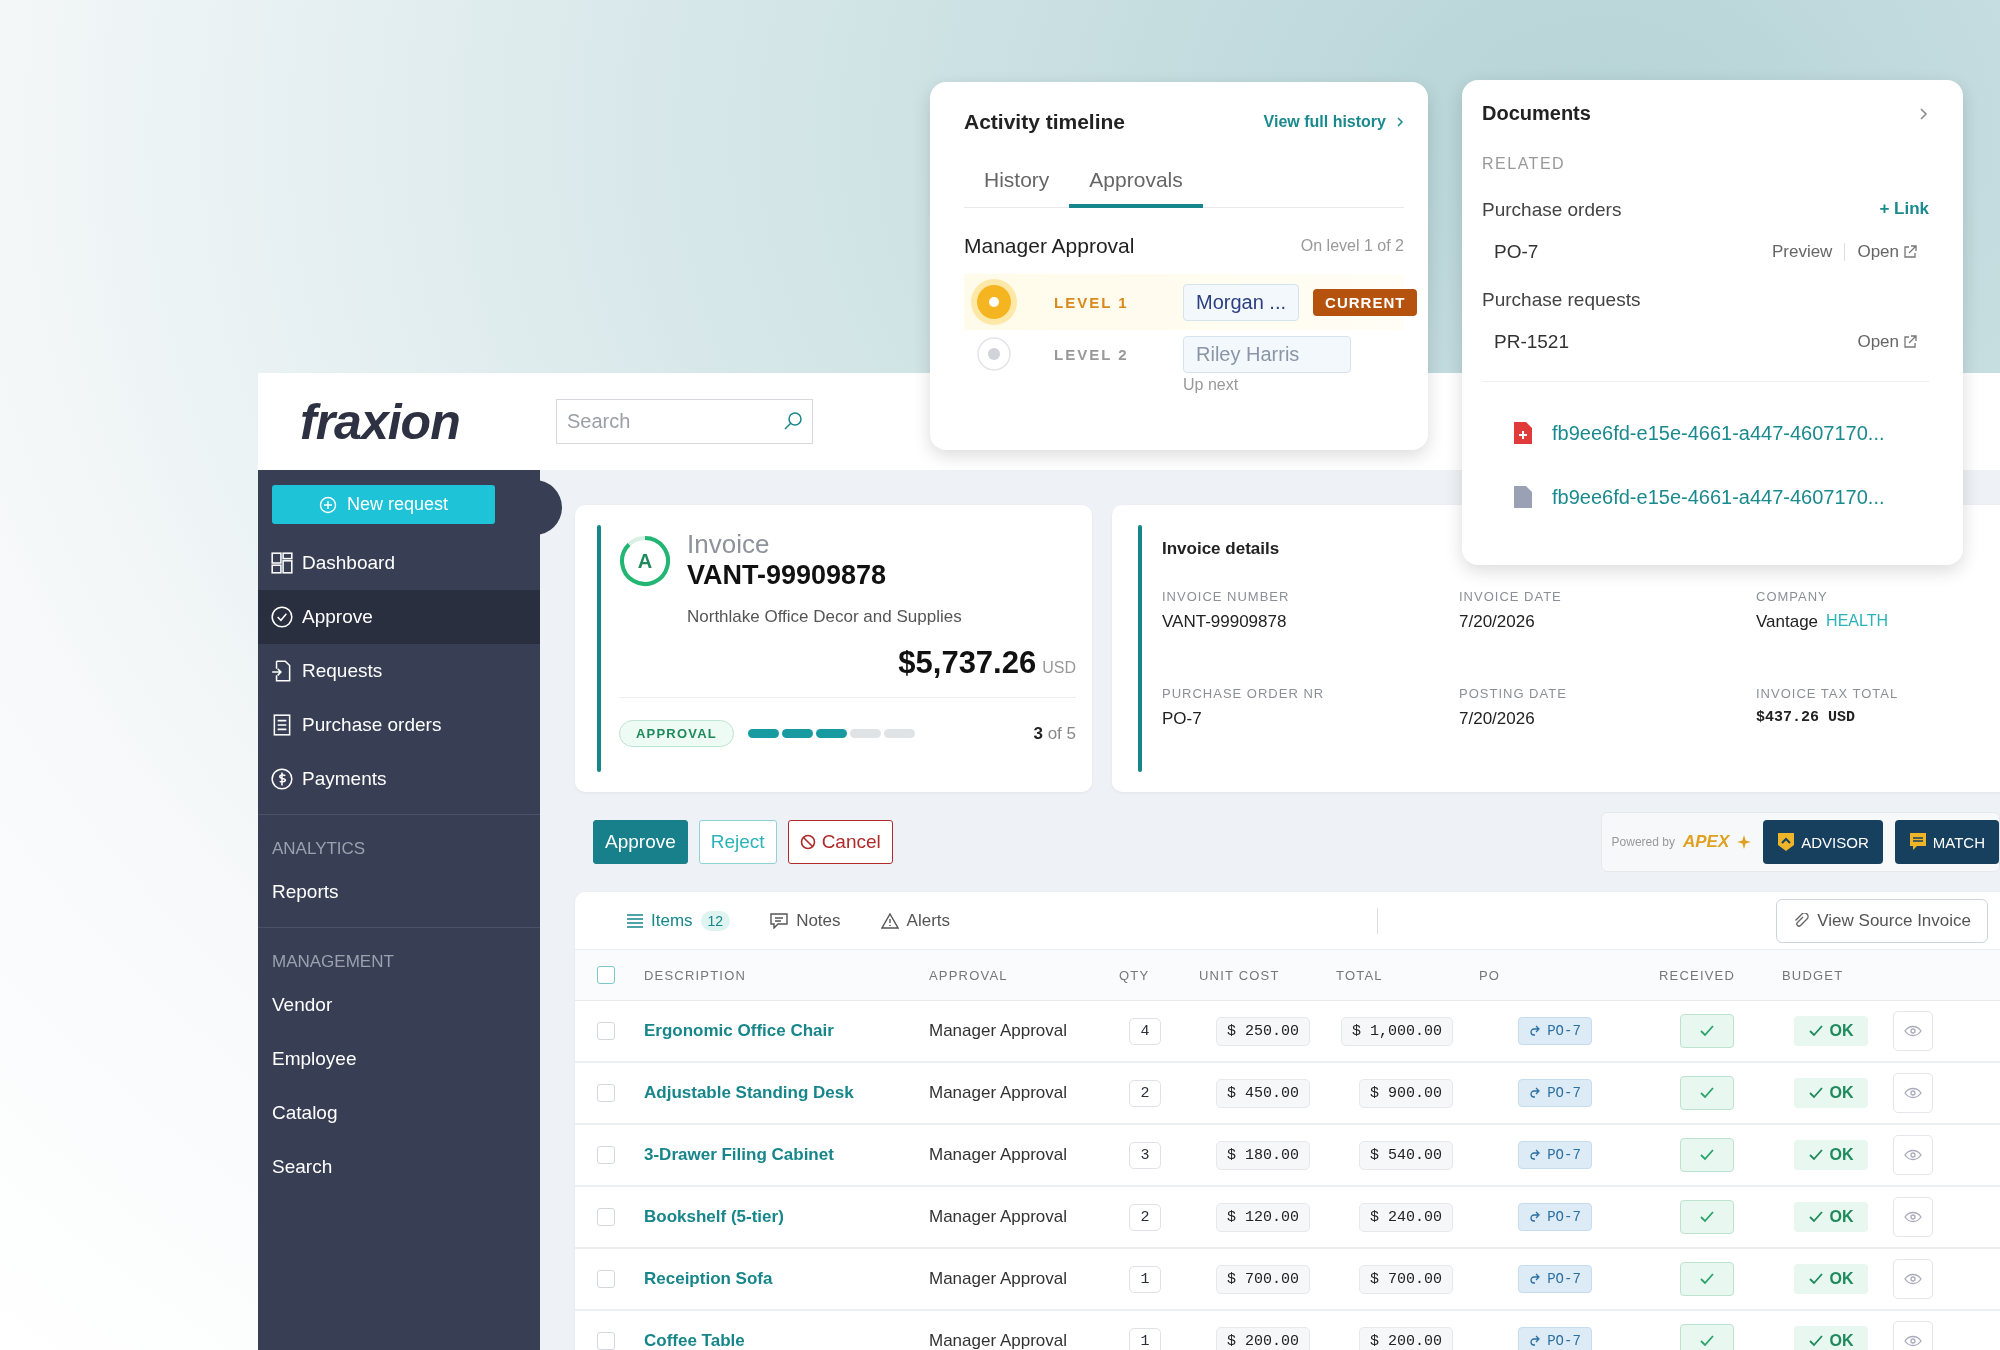 The height and width of the screenshot is (1350, 2000). I want to click on step-count: 3 of 5, so click(1054, 733).